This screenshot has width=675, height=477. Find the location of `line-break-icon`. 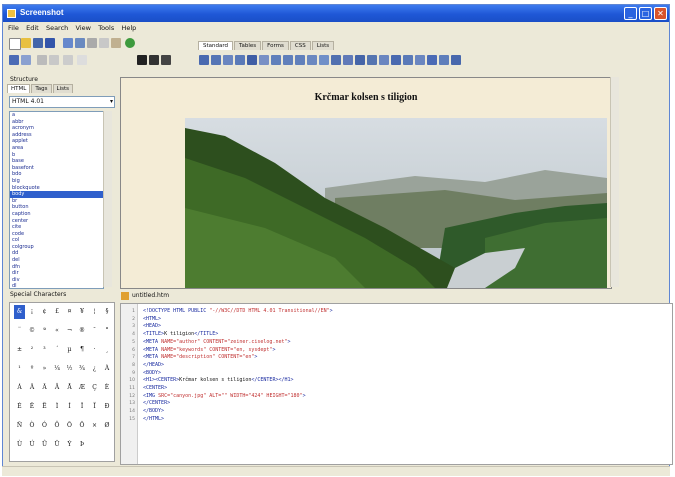

line-break-icon is located at coordinates (324, 60).